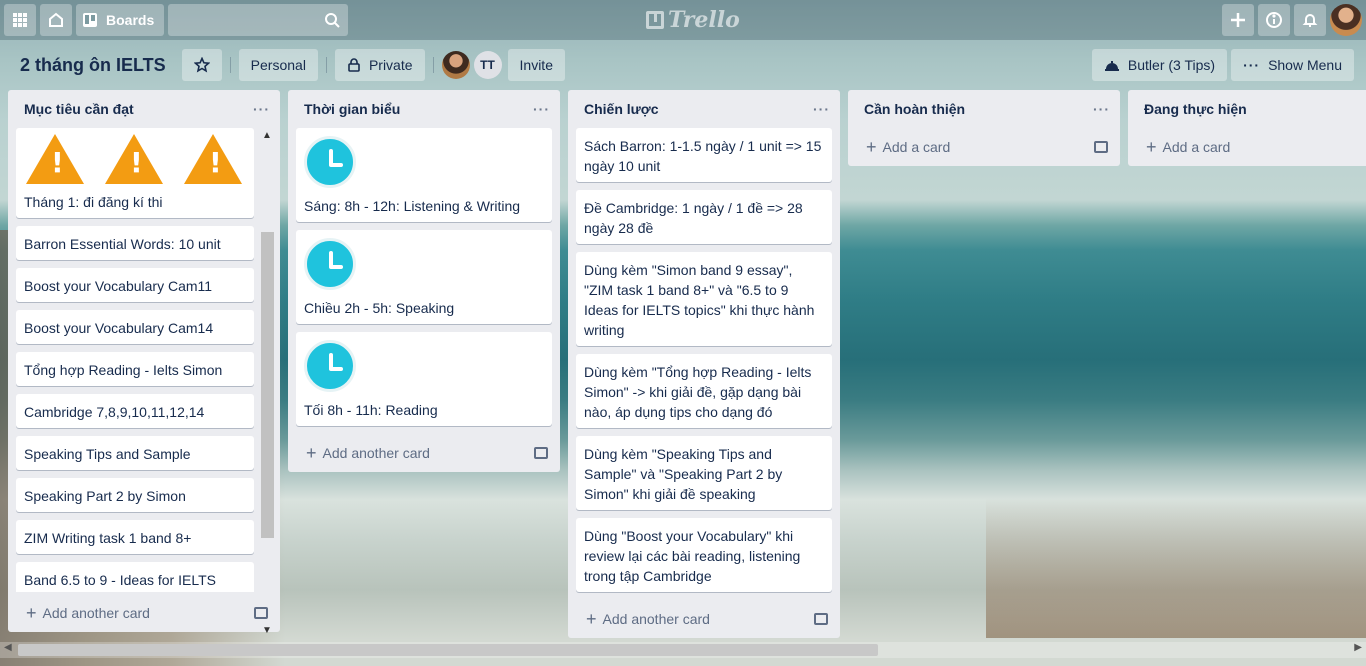  I want to click on home-icon, so click(56, 19).